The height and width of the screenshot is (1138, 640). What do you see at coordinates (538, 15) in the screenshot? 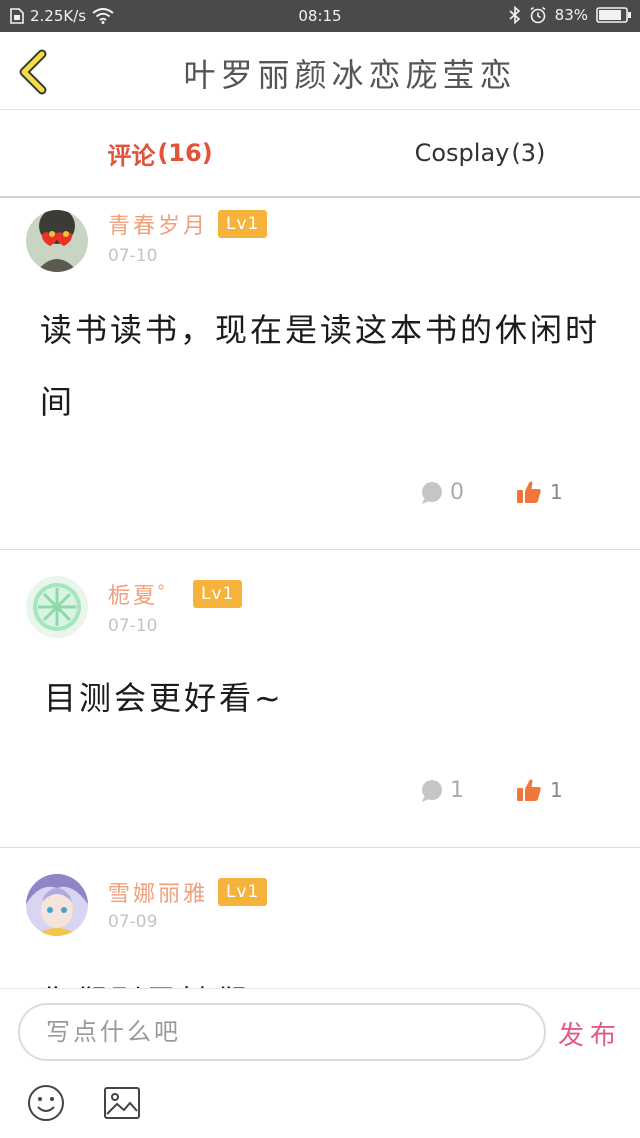
I see `alarm-icon` at bounding box center [538, 15].